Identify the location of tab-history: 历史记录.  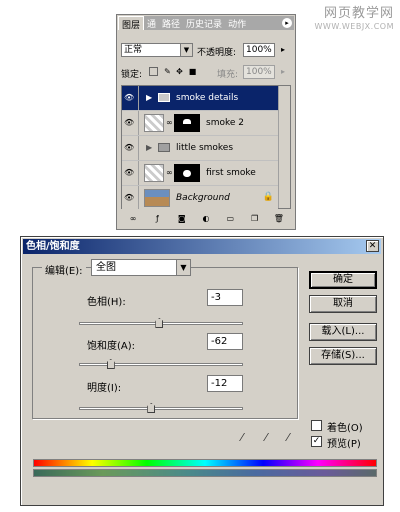
(204, 23).